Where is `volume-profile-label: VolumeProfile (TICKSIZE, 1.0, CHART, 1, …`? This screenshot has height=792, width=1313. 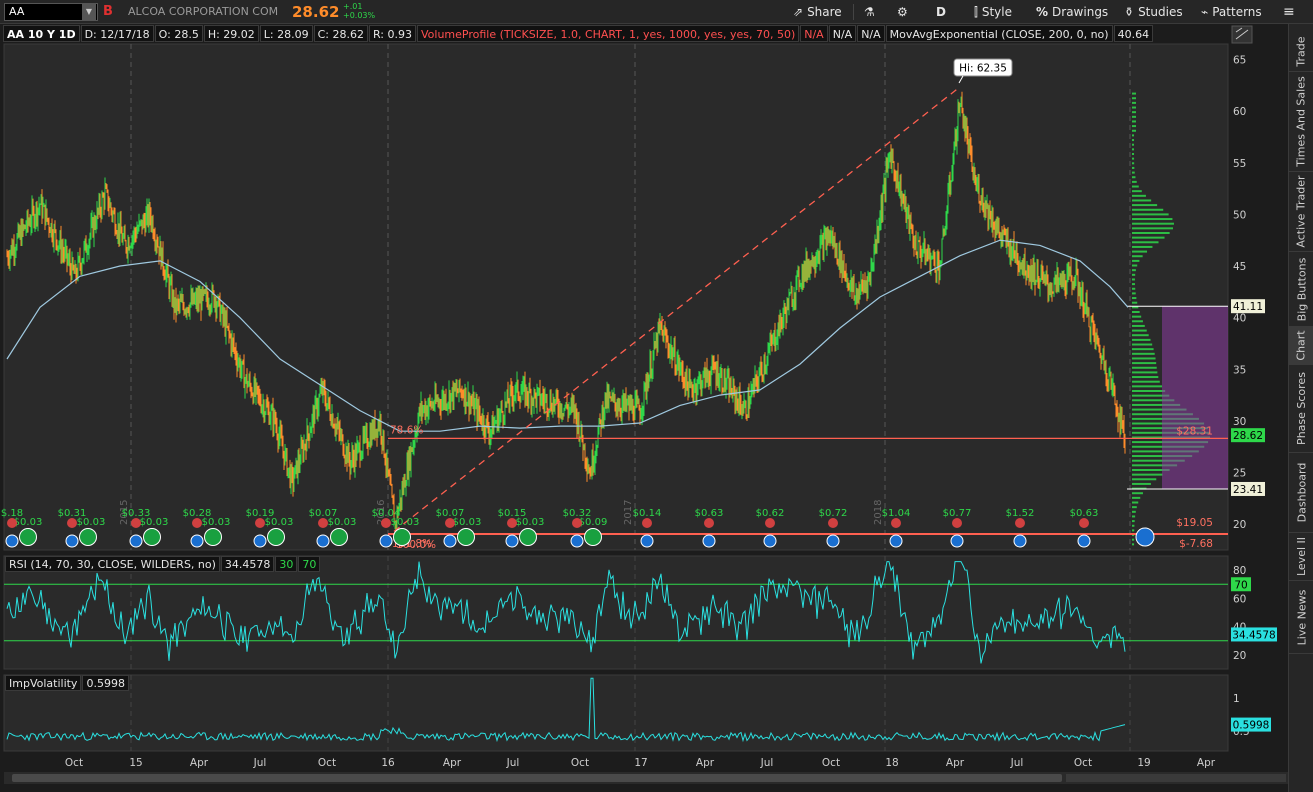 volume-profile-label: VolumeProfile (TICKSIZE, 1.0, CHART, 1, … is located at coordinates (608, 33).